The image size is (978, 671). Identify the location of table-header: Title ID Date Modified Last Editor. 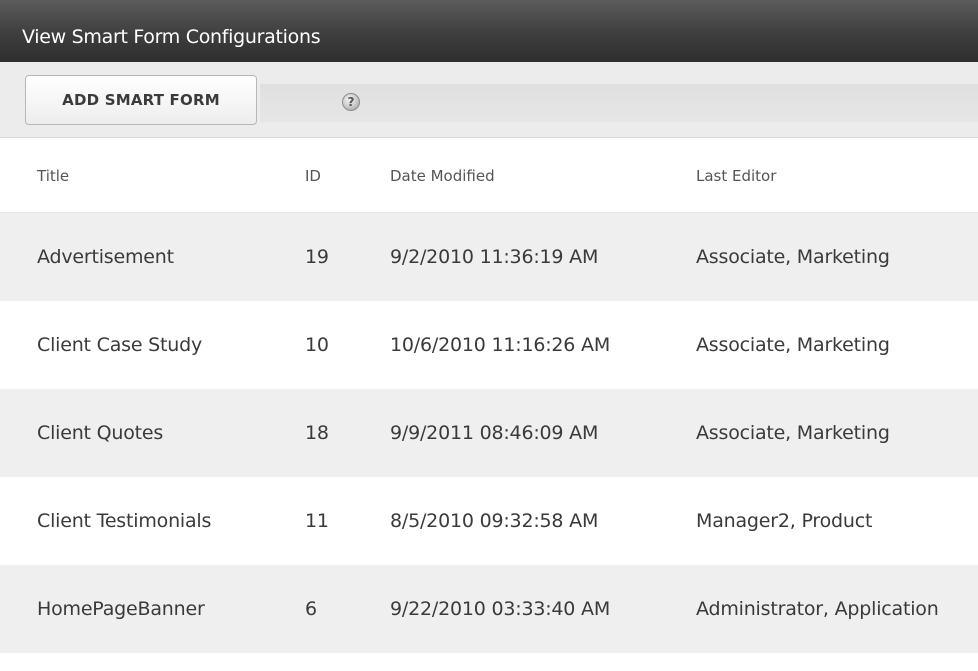
(489, 176).